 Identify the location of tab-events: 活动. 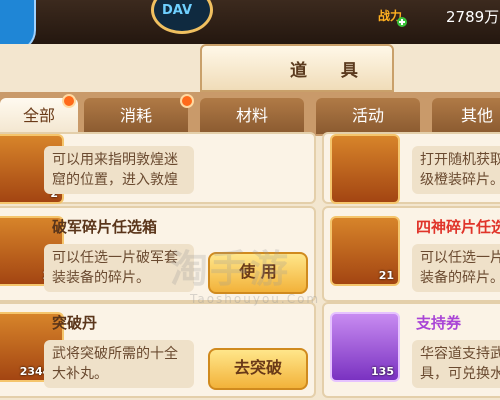
(368, 116).